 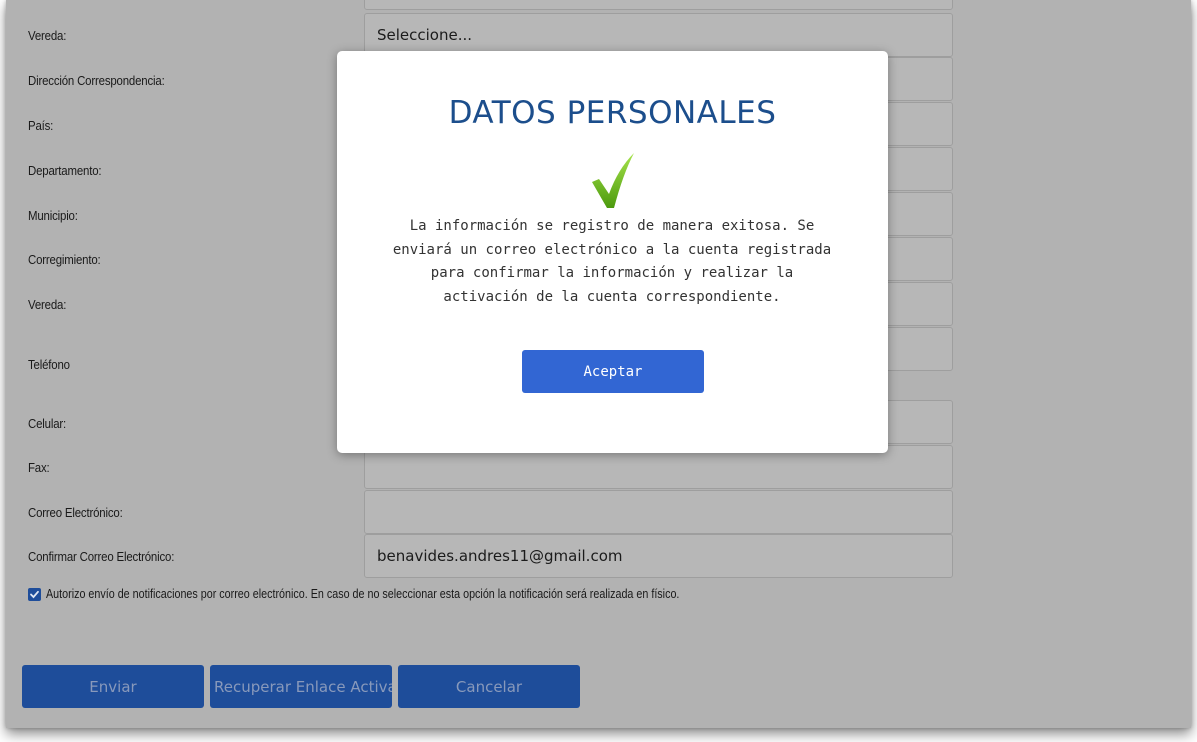 What do you see at coordinates (47, 304) in the screenshot?
I see `label-vereda-2: Vereda:` at bounding box center [47, 304].